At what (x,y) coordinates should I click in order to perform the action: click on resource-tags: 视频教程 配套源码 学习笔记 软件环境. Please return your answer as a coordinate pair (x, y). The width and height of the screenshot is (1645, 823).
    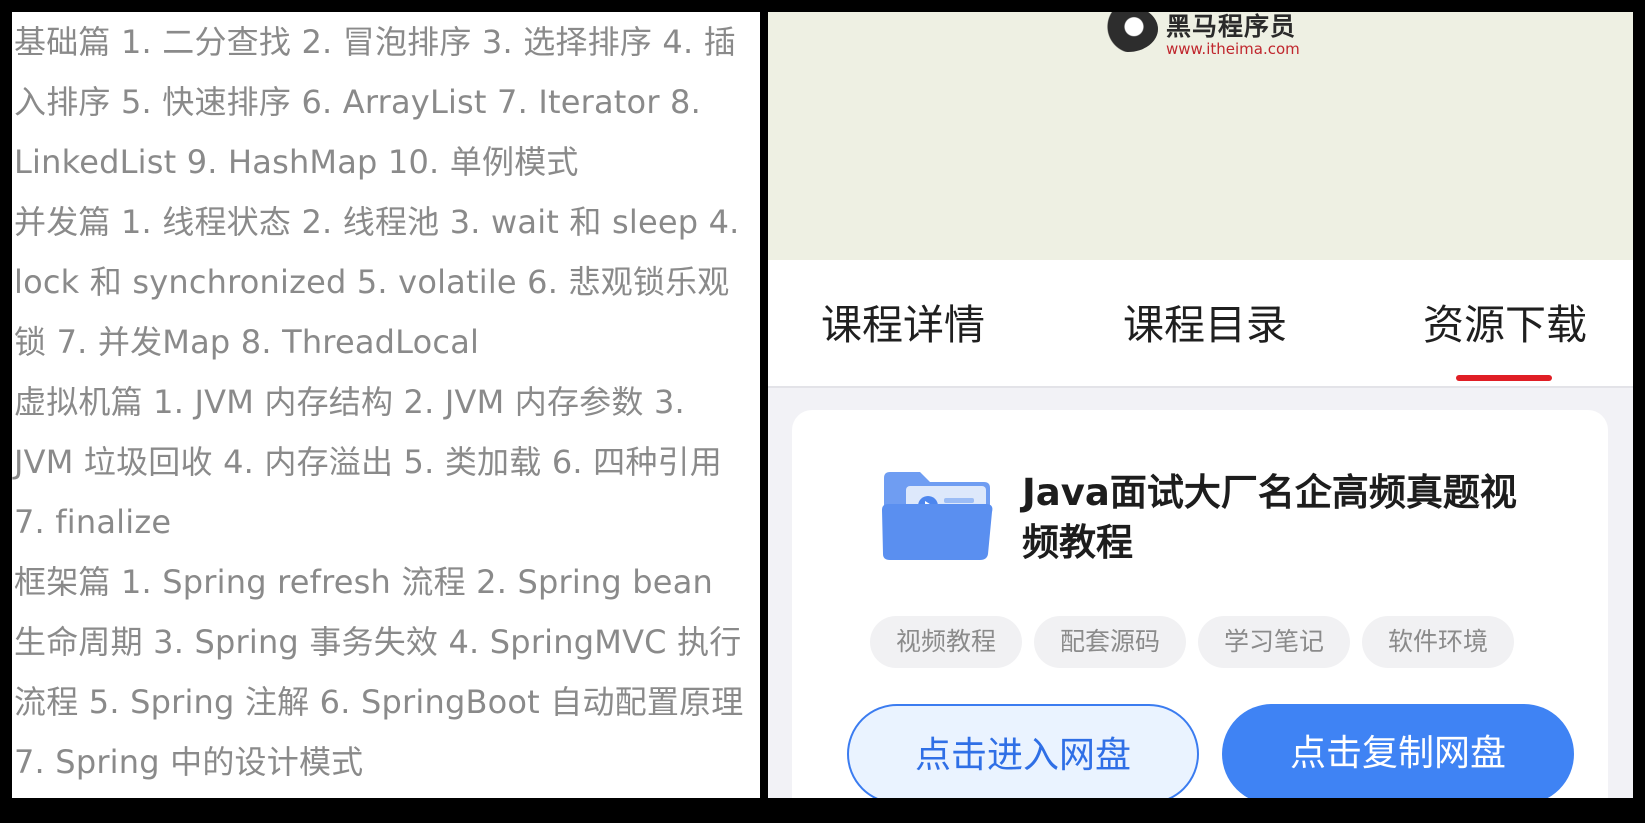
    Looking at the image, I should click on (1198, 642).